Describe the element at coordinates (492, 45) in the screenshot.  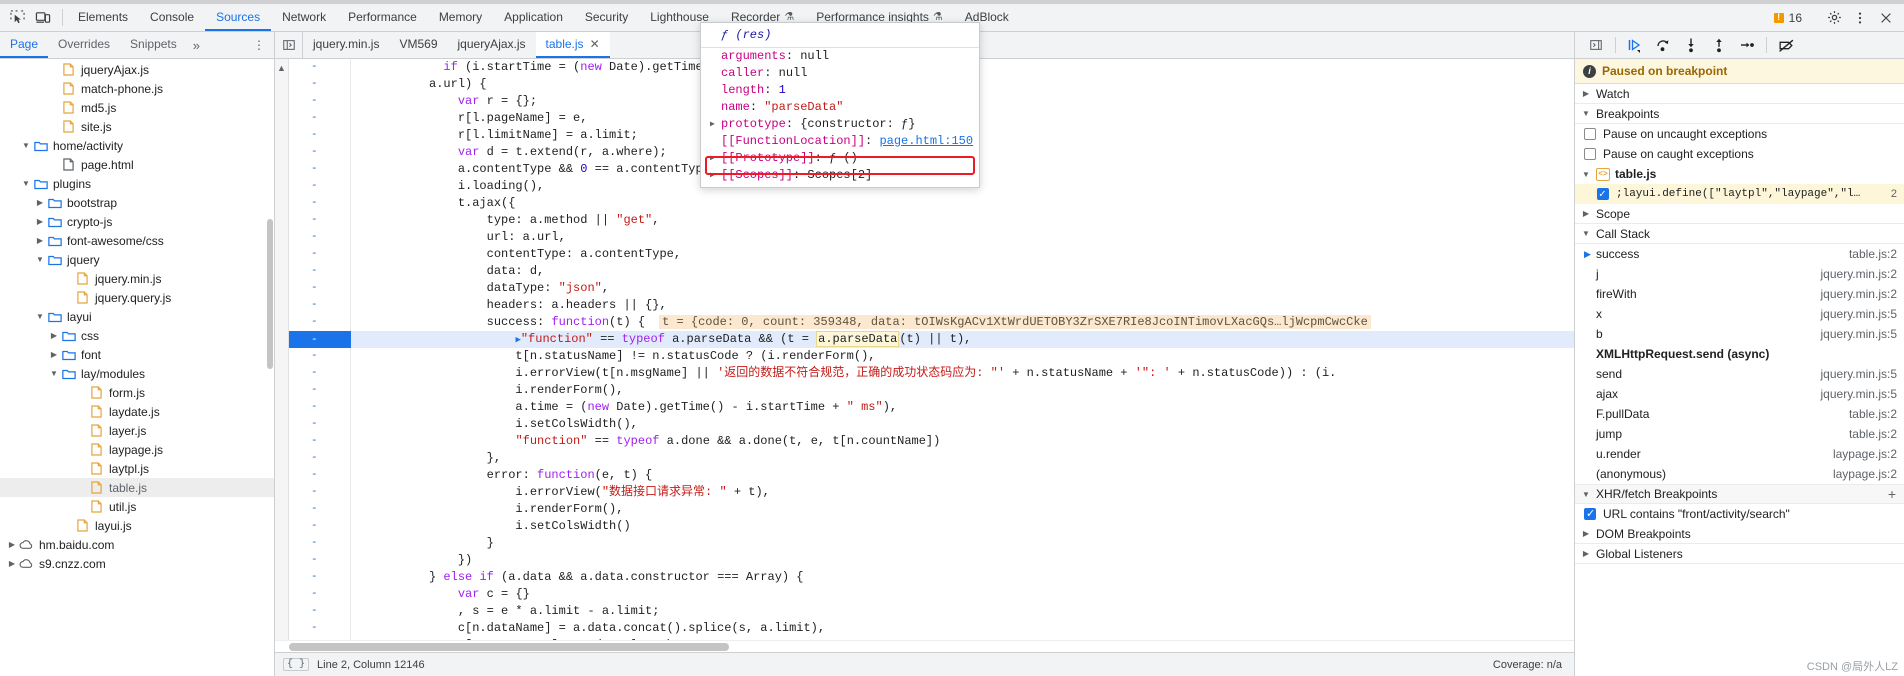
I see `editor-tab-jqueryajax-js: jqueryAjax.js` at that location.